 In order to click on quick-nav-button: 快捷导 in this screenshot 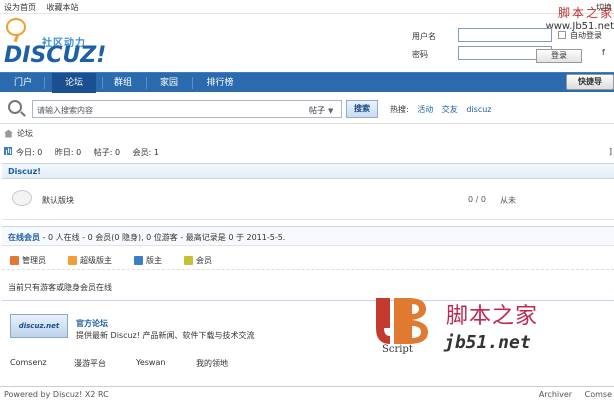, I will do `click(590, 82)`.